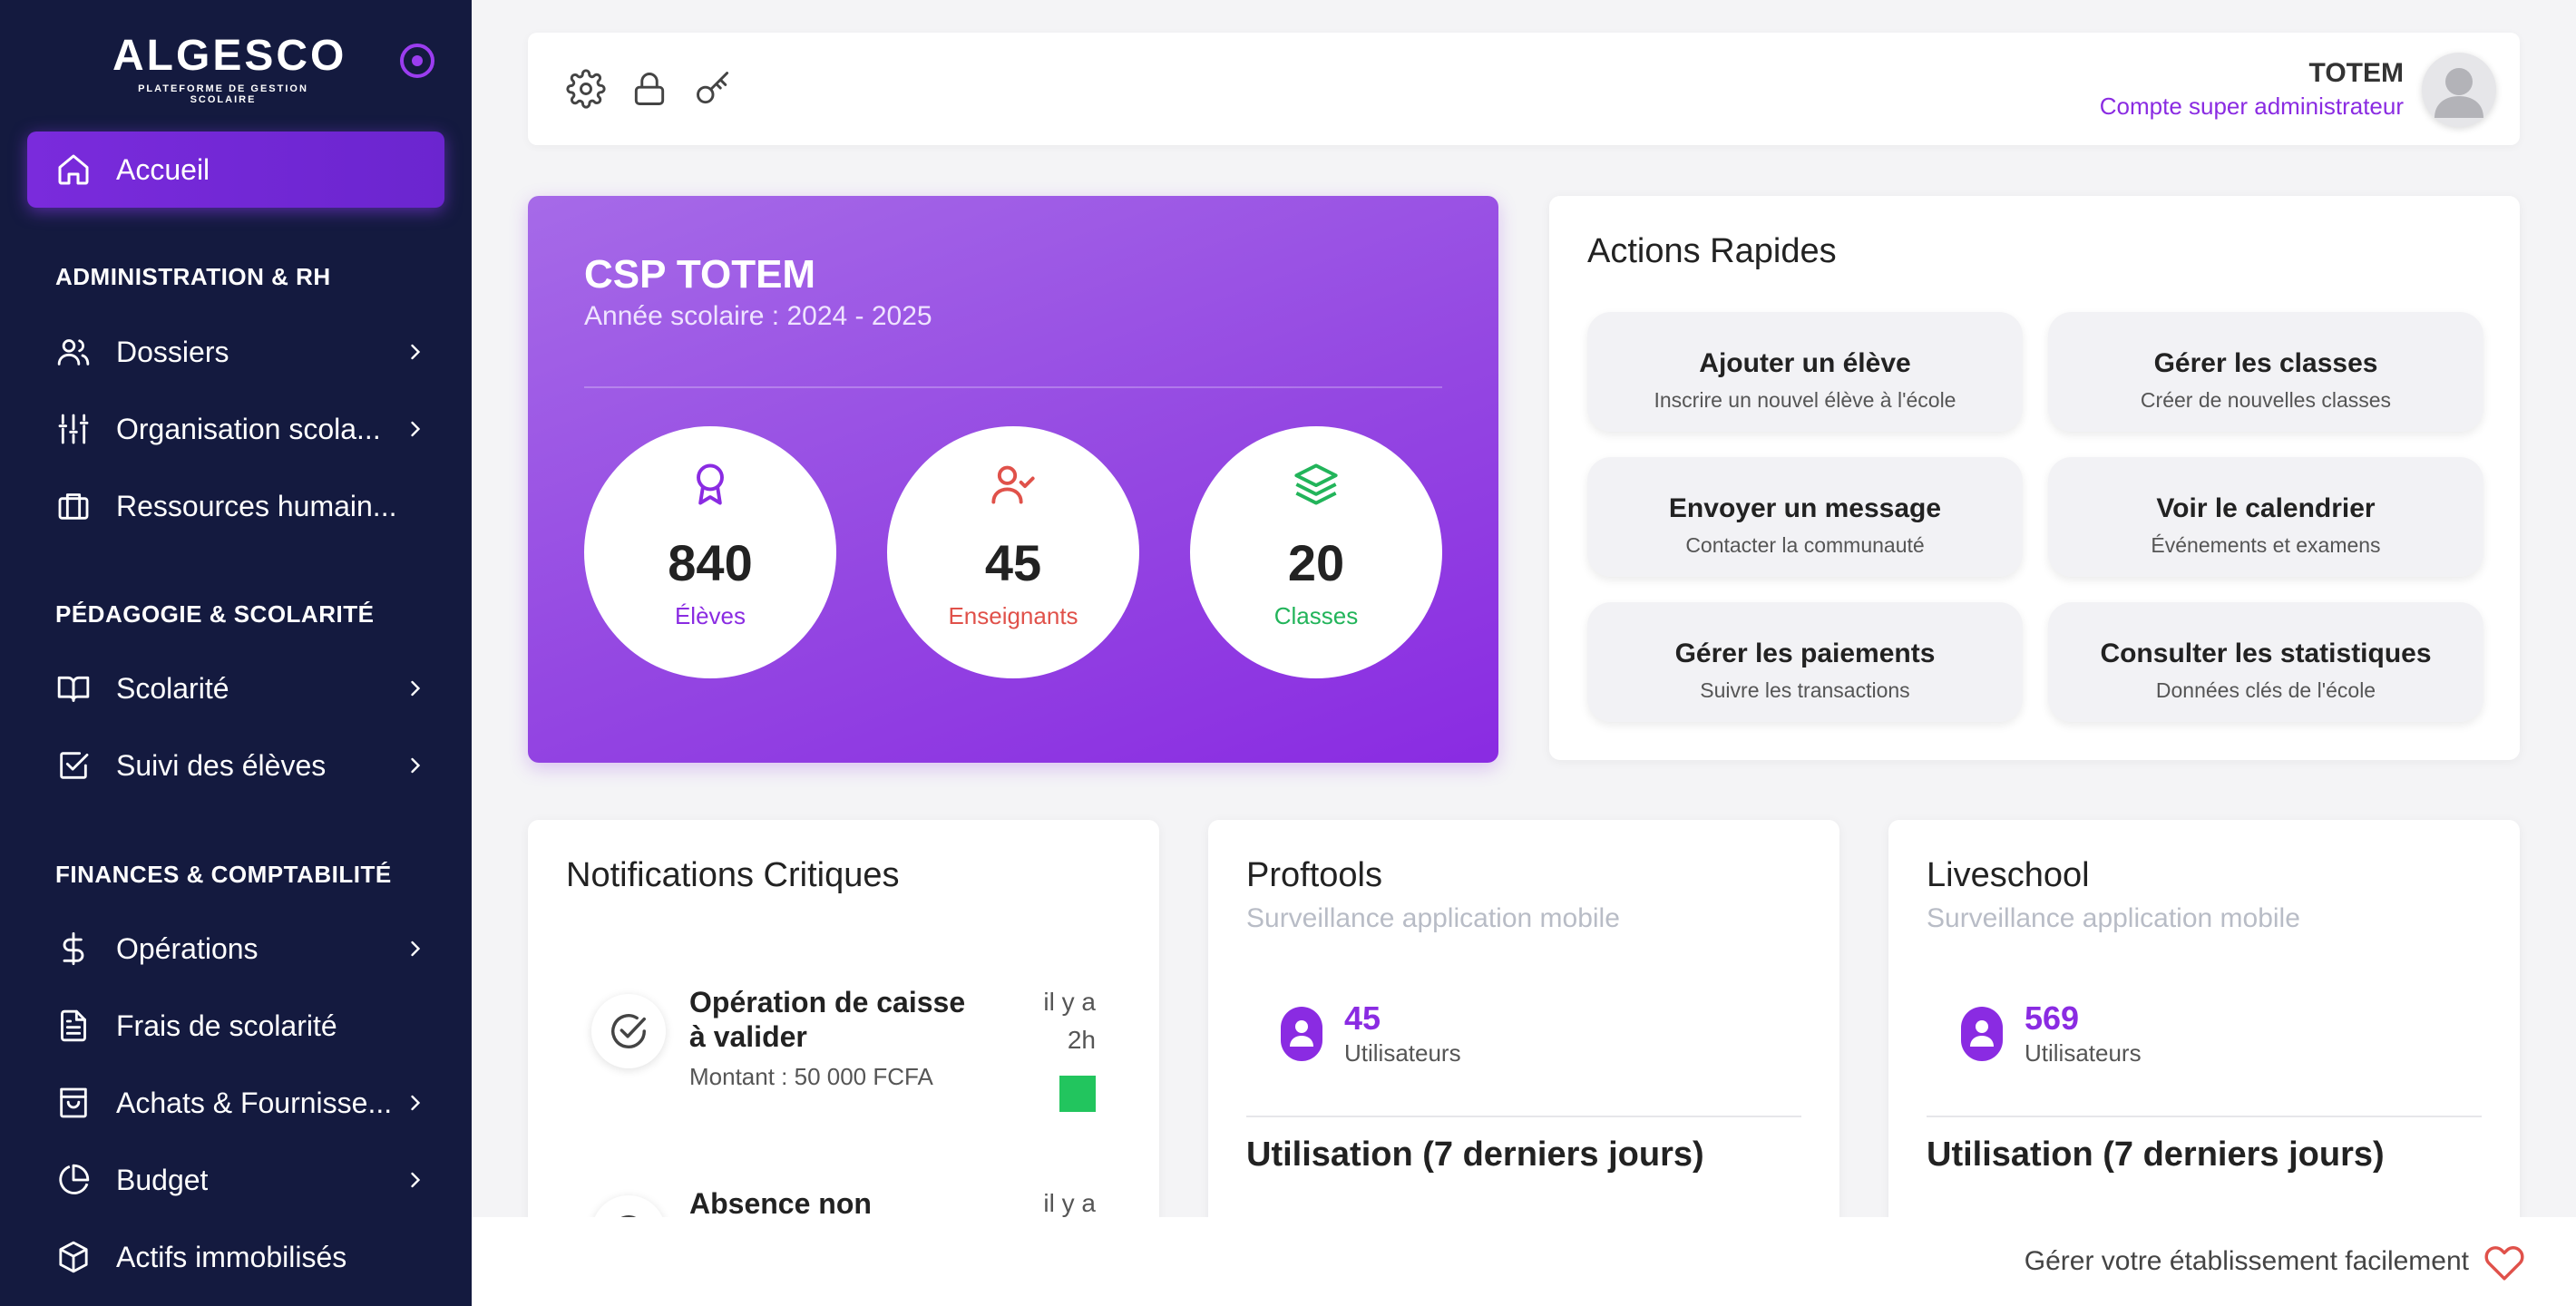  I want to click on pie-chart-icon, so click(73, 1180).